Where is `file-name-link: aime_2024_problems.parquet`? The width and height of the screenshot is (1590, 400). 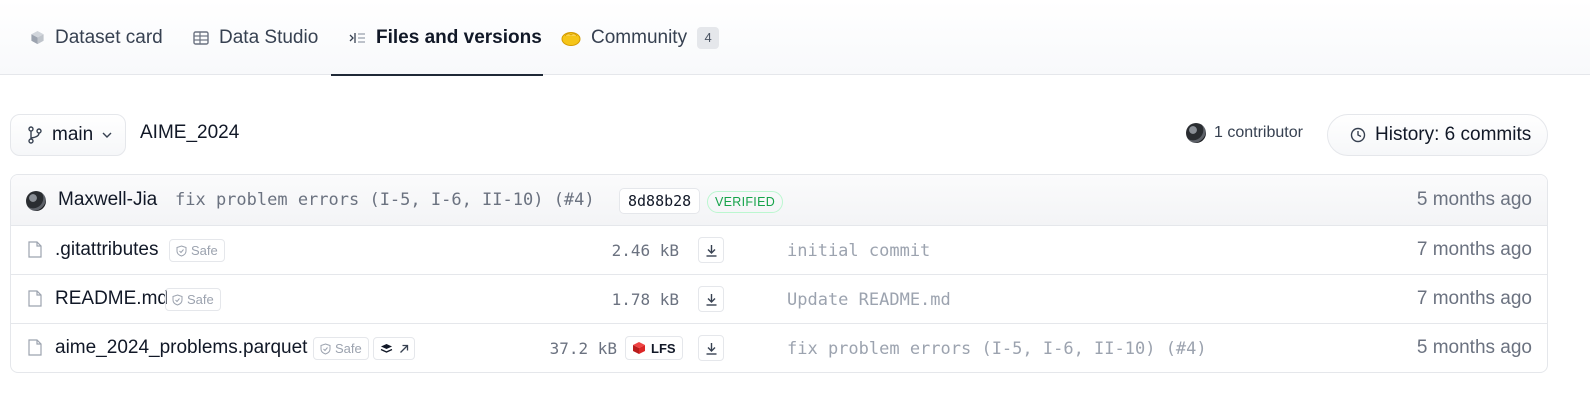
file-name-link: aime_2024_problems.parquet is located at coordinates (181, 348).